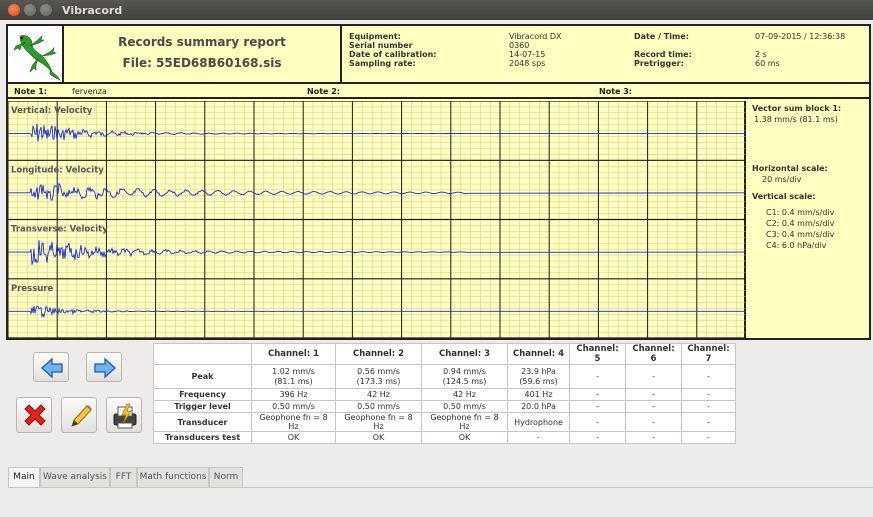 This screenshot has height=517, width=873. What do you see at coordinates (51, 367) in the screenshot?
I see `previous-record-button` at bounding box center [51, 367].